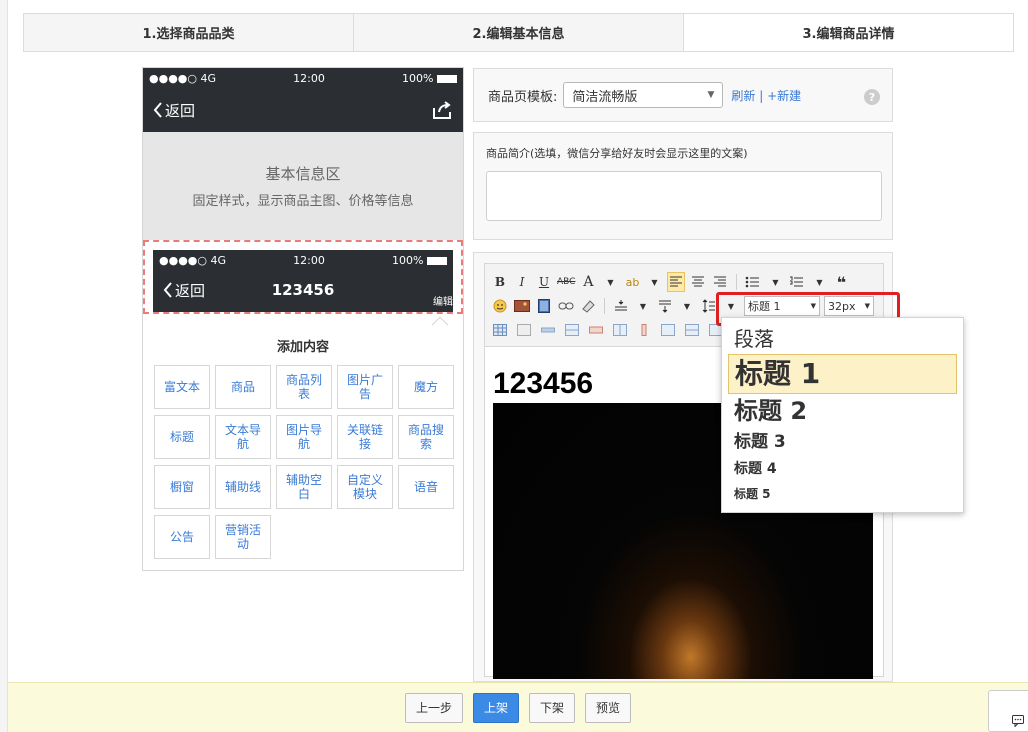 The image size is (1028, 732). Describe the element at coordinates (426, 387) in the screenshot. I see `add-item-button: 魔方` at that location.